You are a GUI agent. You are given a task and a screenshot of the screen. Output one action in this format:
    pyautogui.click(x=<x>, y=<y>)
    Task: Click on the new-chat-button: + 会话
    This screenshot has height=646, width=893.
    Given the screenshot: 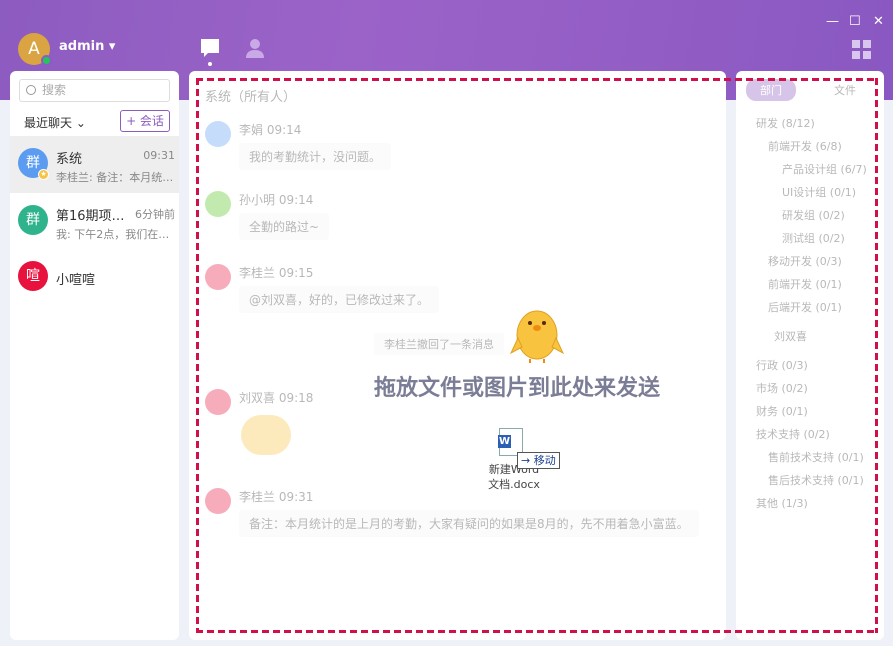 What is the action you would take?
    pyautogui.click(x=145, y=121)
    